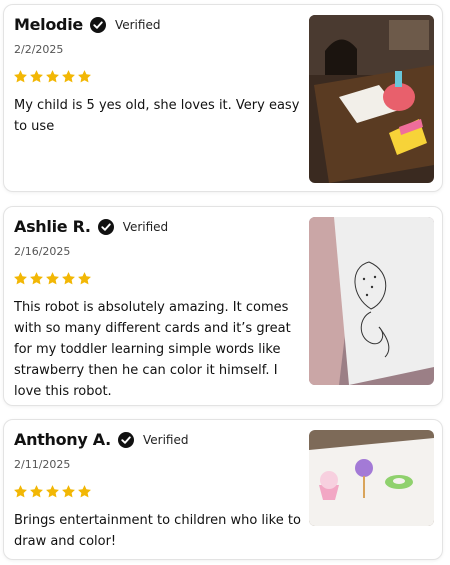  What do you see at coordinates (62, 439) in the screenshot?
I see `reviewer-name: Anthony A.` at bounding box center [62, 439].